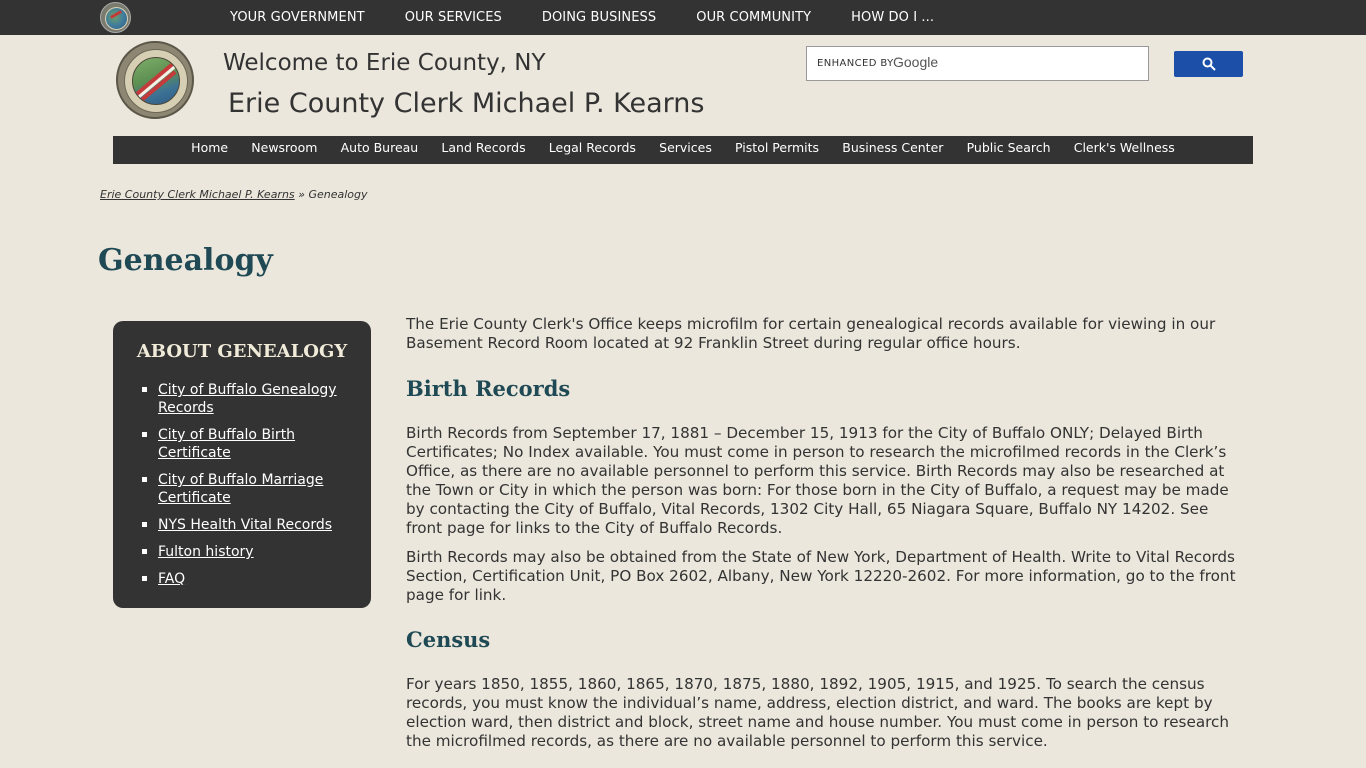 The height and width of the screenshot is (768, 1366). I want to click on sidebar-link-buffalo-birth: City of Buffalo Birth Certificate, so click(226, 444).